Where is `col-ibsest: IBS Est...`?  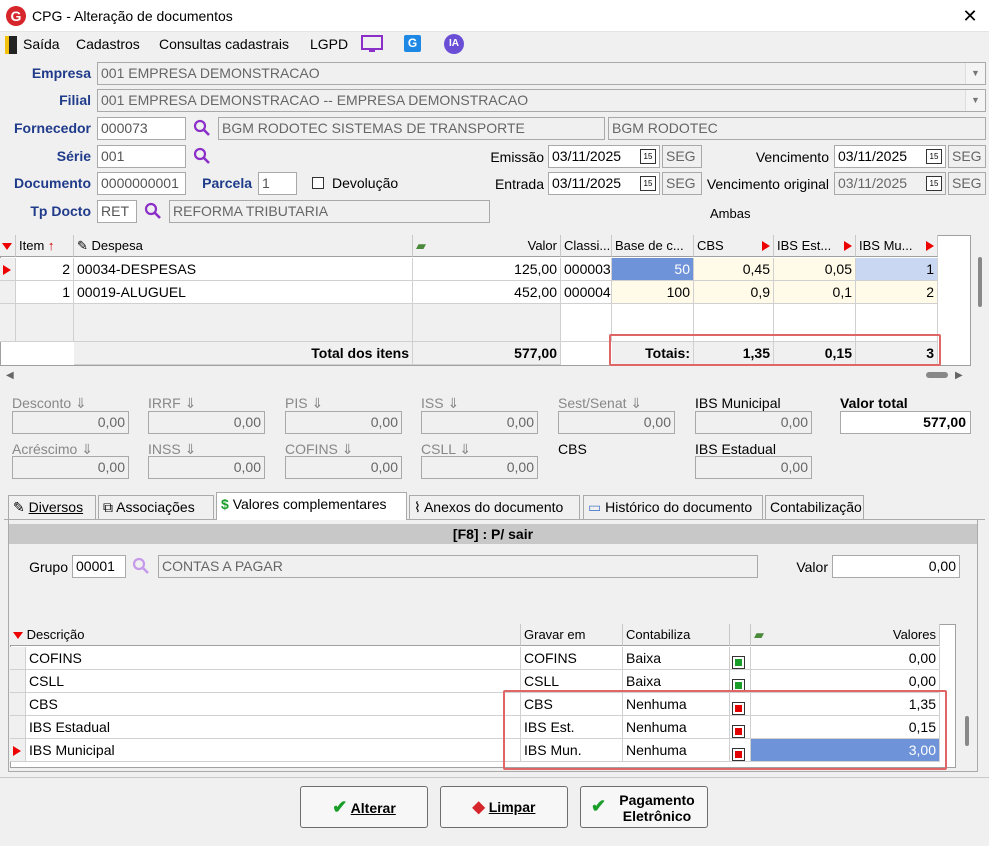
col-ibsest: IBS Est... is located at coordinates (815, 246).